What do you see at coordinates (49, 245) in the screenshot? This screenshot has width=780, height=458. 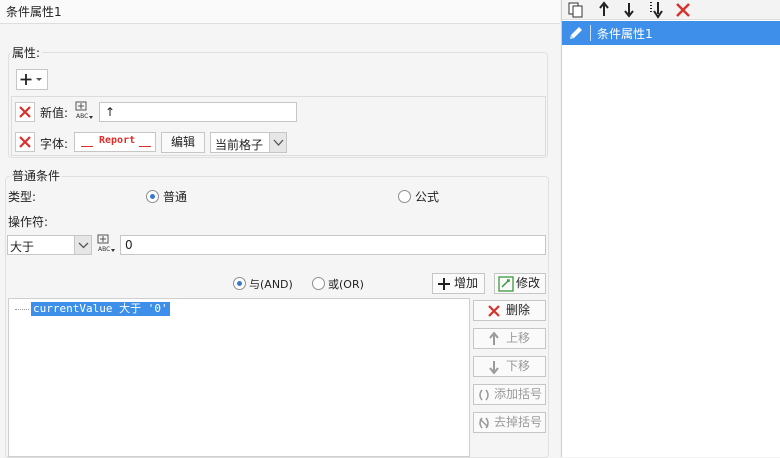 I see `operator-select: 大于` at bounding box center [49, 245].